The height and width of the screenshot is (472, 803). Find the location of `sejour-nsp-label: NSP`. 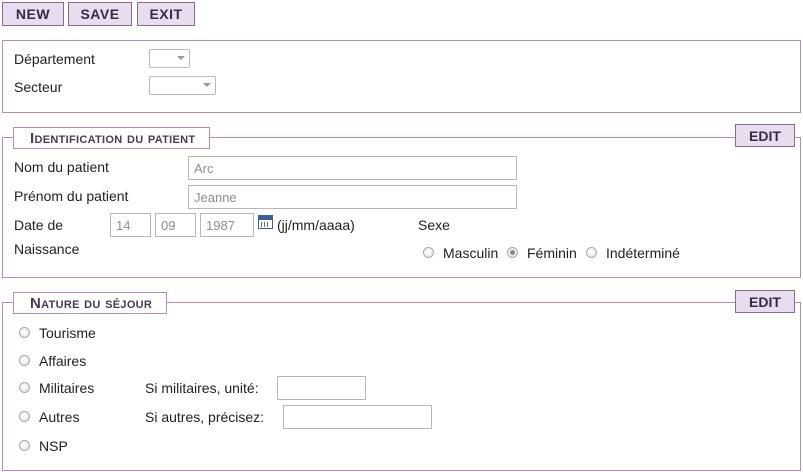

sejour-nsp-label: NSP is located at coordinates (53, 446).